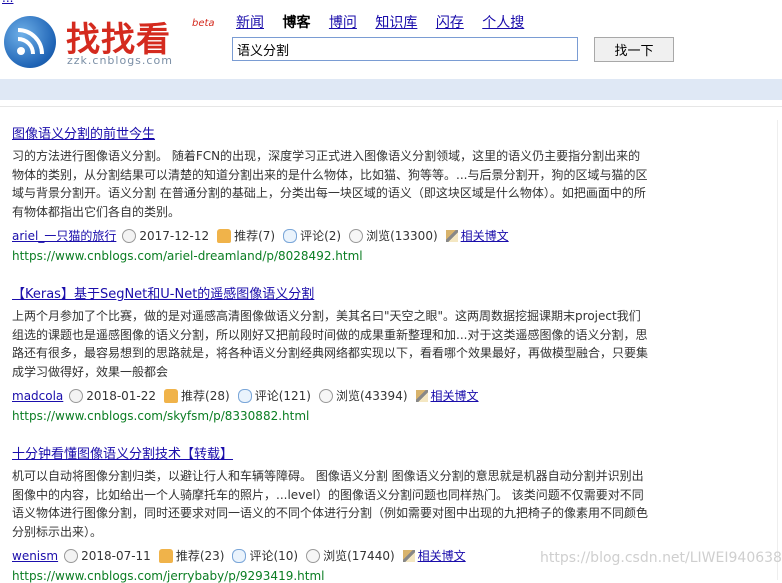  I want to click on result-title: 图像语义分割的前世今生, so click(332, 132).